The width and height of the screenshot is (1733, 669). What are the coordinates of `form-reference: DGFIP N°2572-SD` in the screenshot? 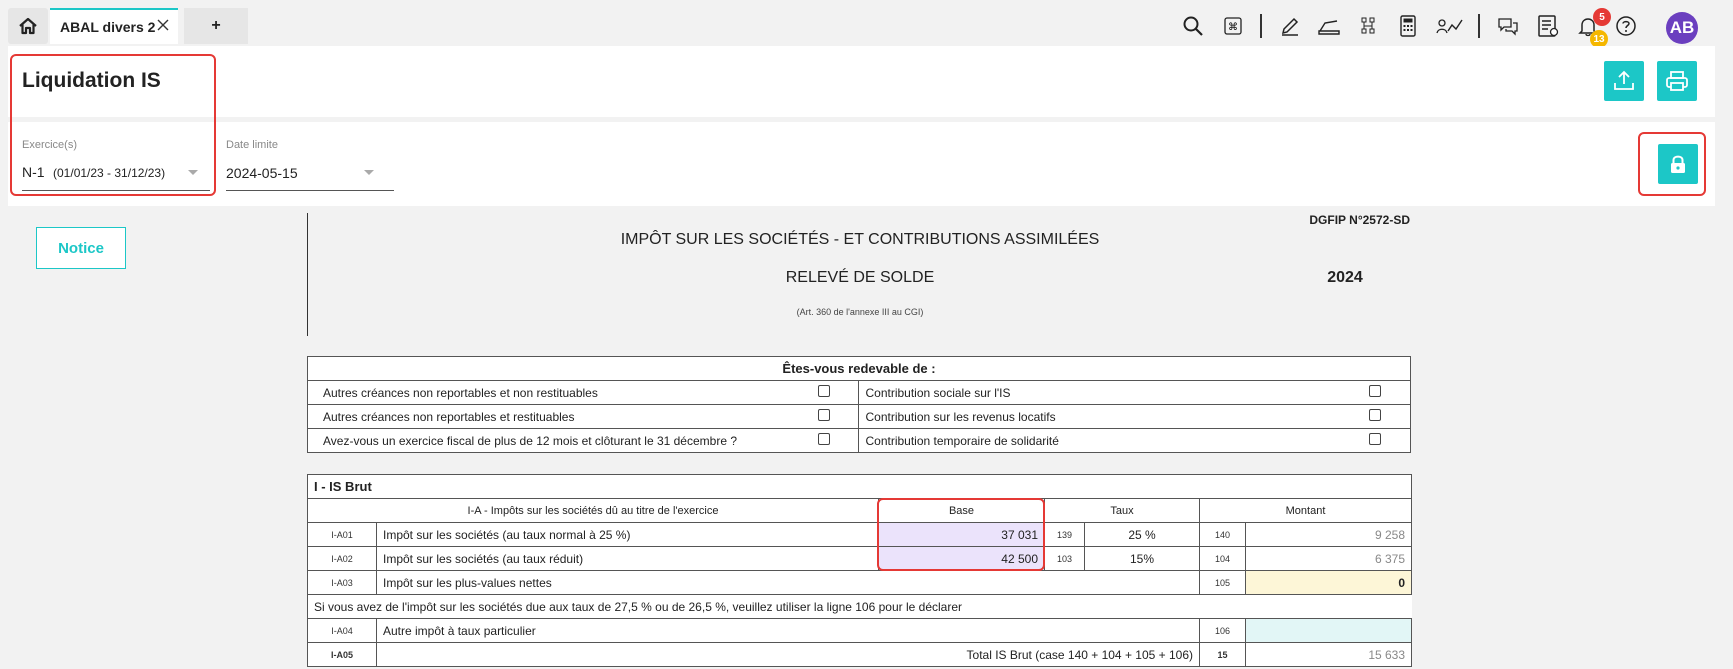 It's located at (1359, 220).